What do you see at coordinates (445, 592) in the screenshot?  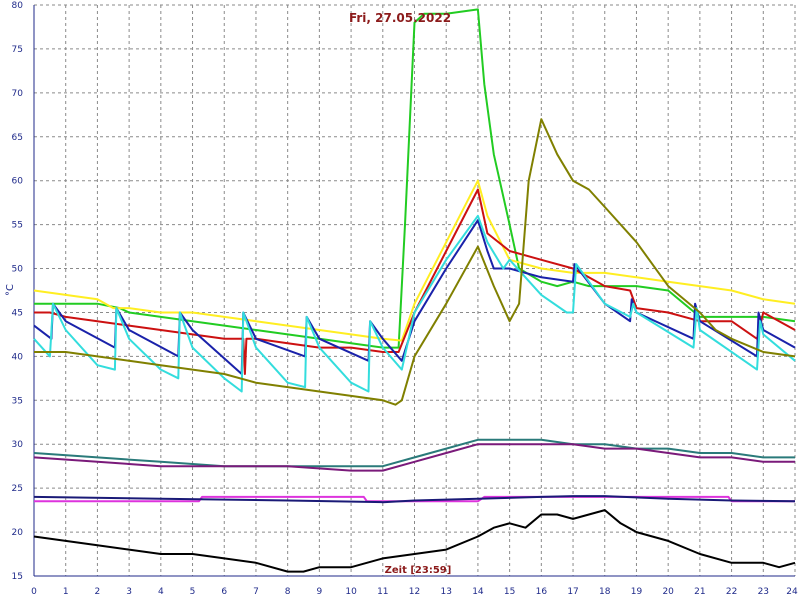 I see `x-tick-label: 13` at bounding box center [445, 592].